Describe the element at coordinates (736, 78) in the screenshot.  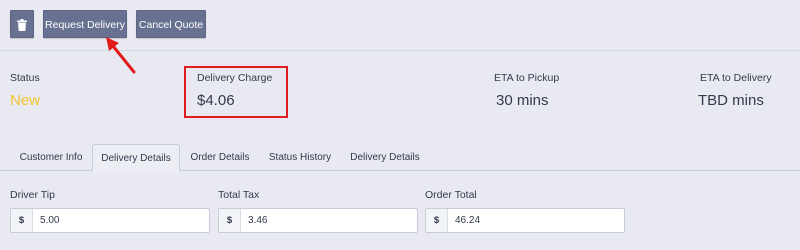
I see `eta-delivery-label: ETA to Delivery` at that location.